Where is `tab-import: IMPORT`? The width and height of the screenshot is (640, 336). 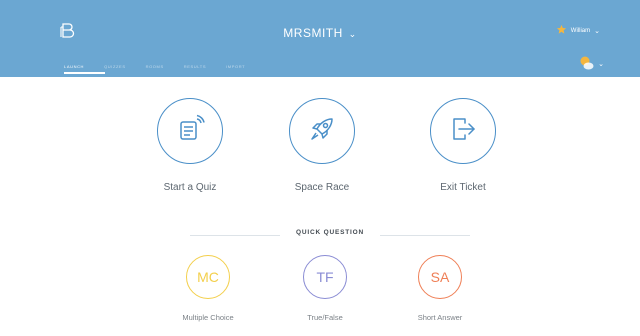 tab-import: IMPORT is located at coordinates (235, 66).